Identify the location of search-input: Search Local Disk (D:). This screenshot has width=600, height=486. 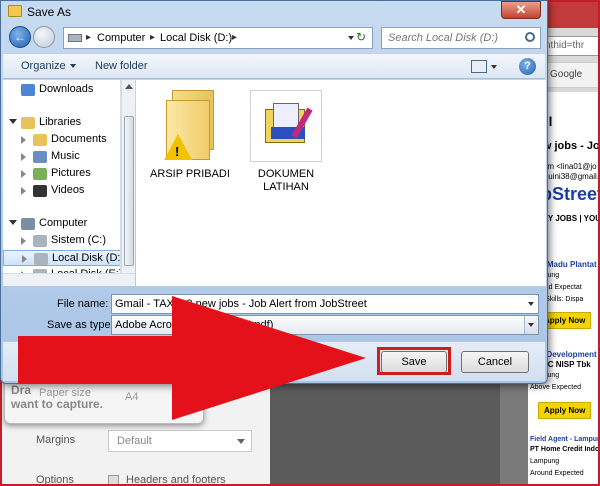
(461, 38).